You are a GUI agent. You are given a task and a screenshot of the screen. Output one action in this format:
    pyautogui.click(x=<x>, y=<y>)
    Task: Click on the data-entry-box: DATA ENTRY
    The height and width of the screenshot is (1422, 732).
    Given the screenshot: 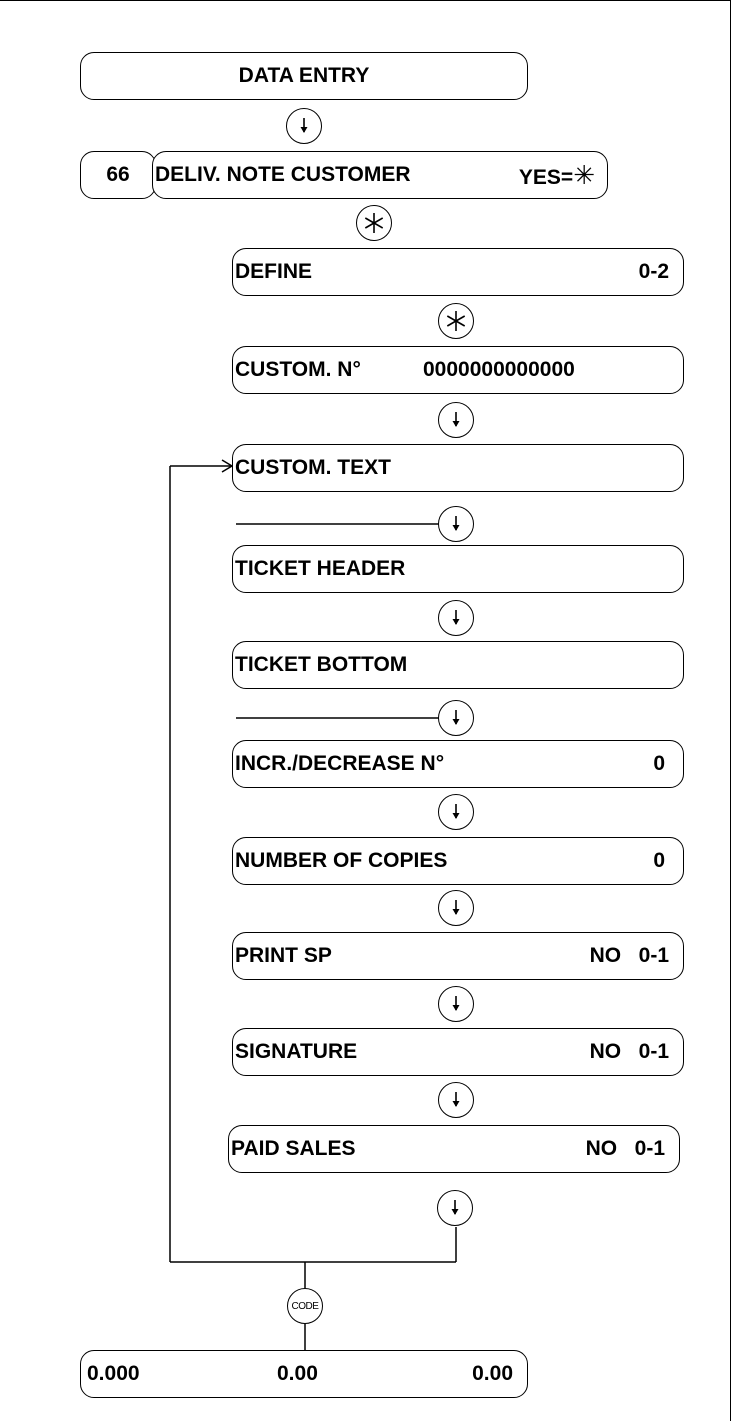 What is the action you would take?
    pyautogui.click(x=304, y=76)
    